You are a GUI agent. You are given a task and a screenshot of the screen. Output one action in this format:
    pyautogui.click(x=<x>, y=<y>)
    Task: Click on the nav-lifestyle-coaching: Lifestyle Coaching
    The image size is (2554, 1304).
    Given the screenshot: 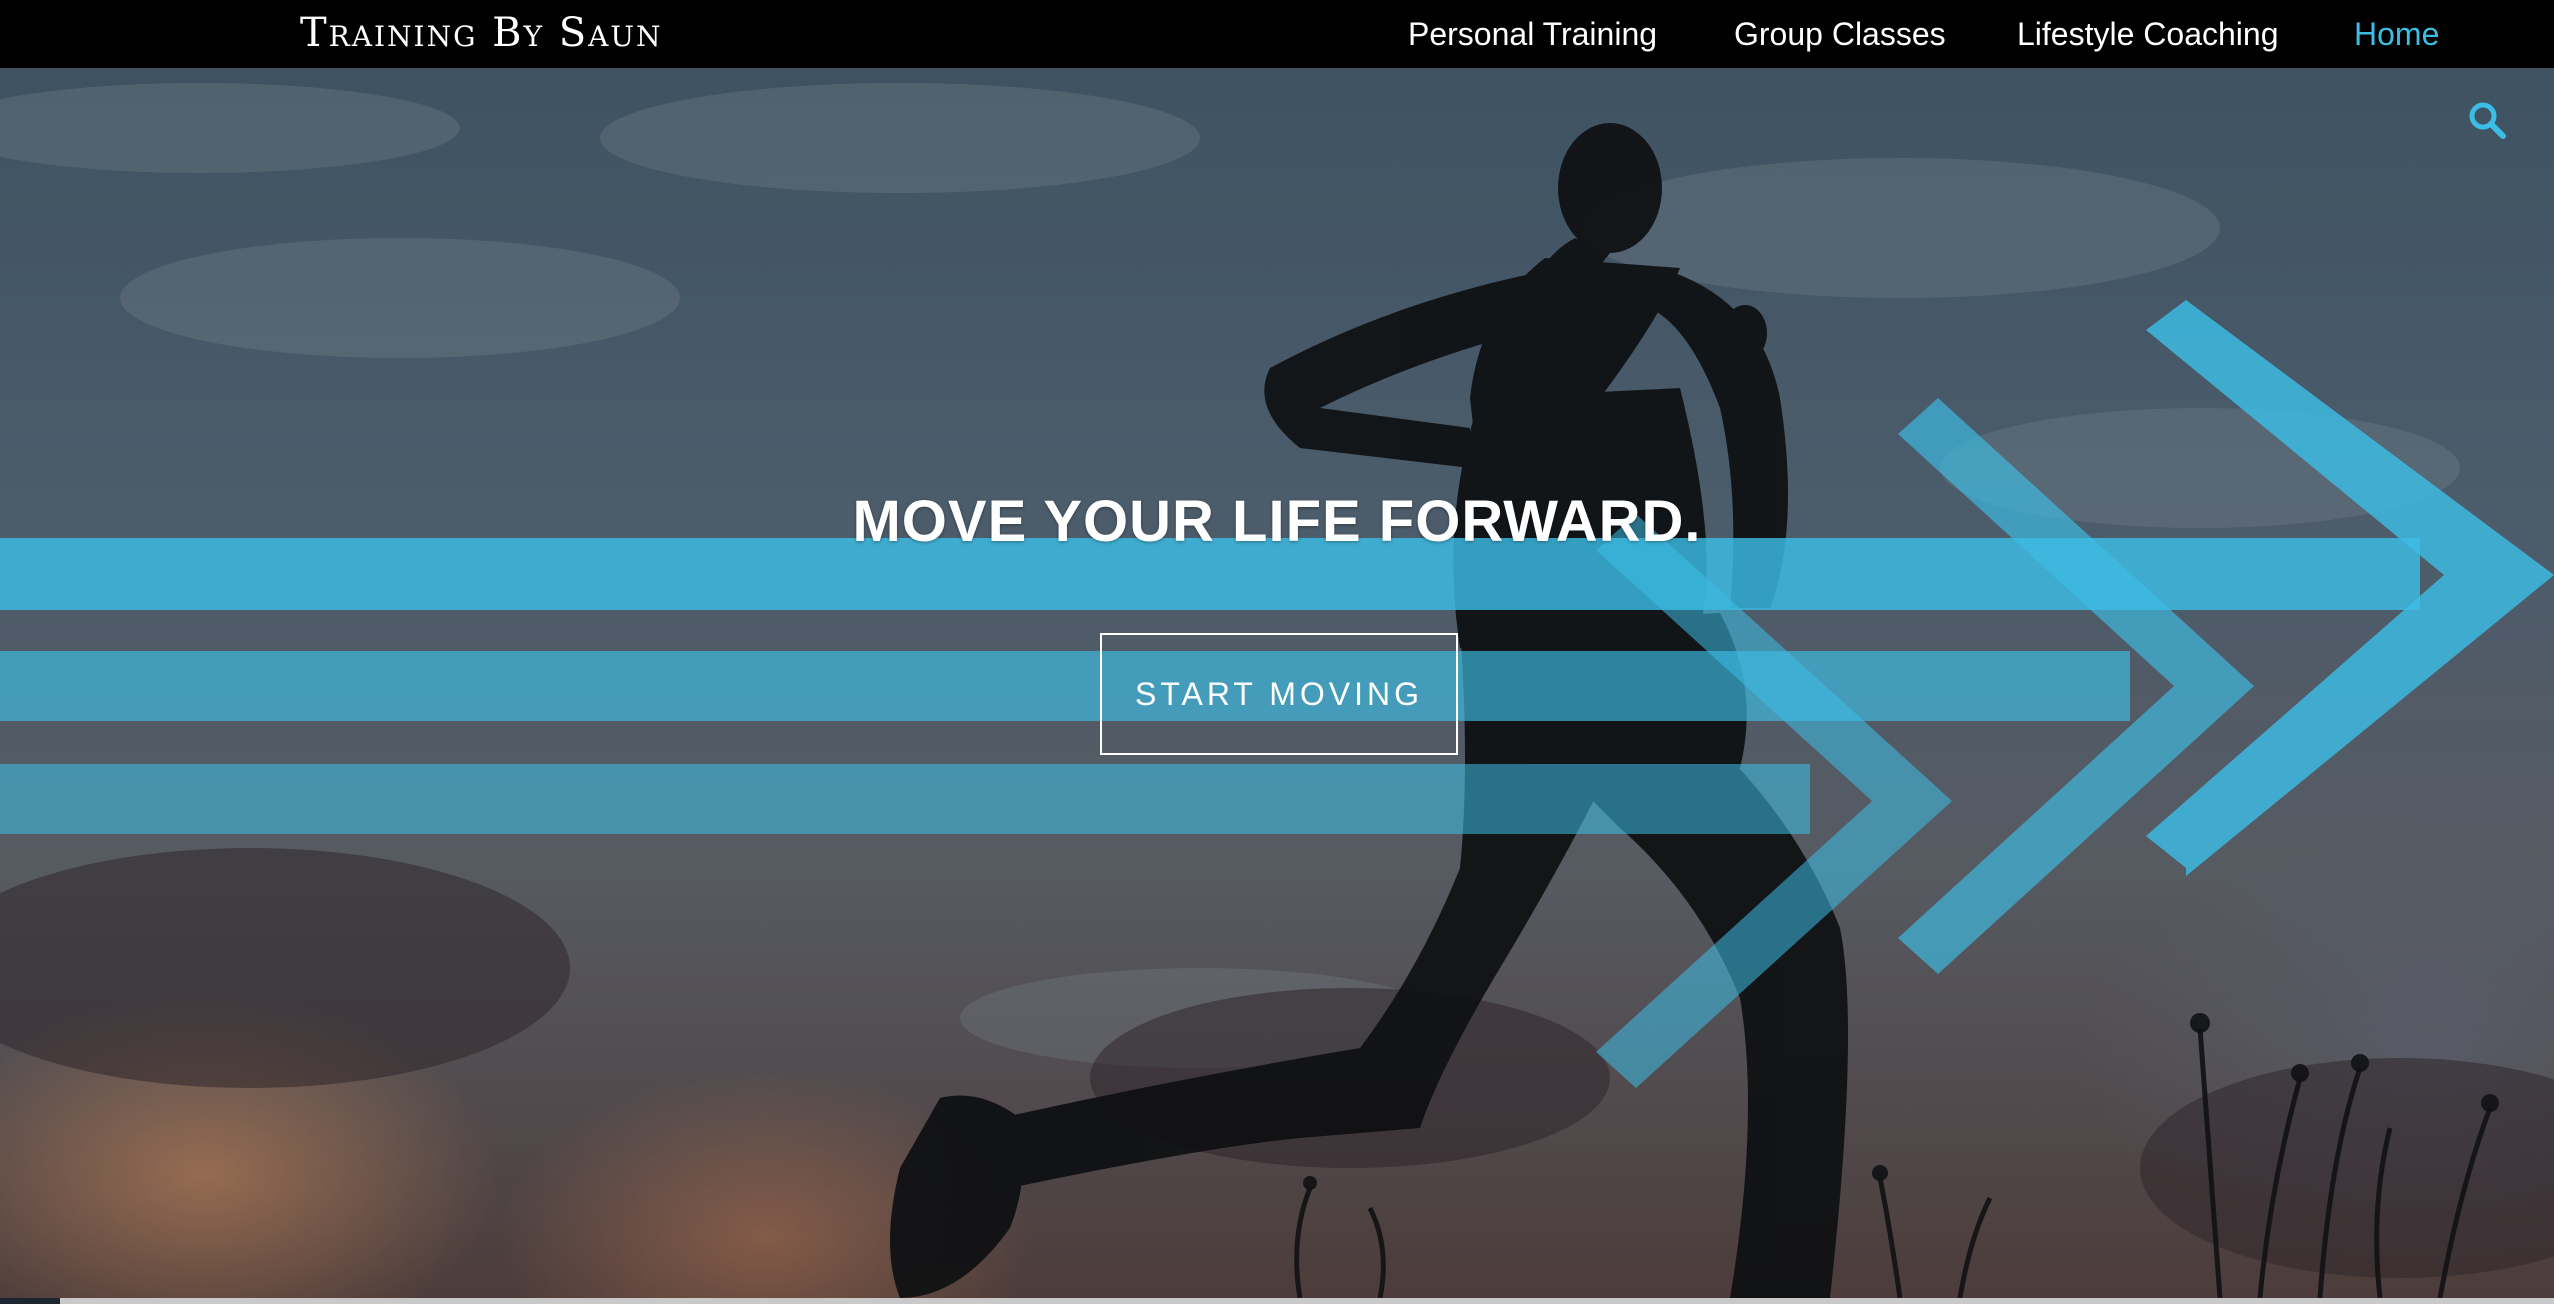 What is the action you would take?
    pyautogui.click(x=2147, y=34)
    